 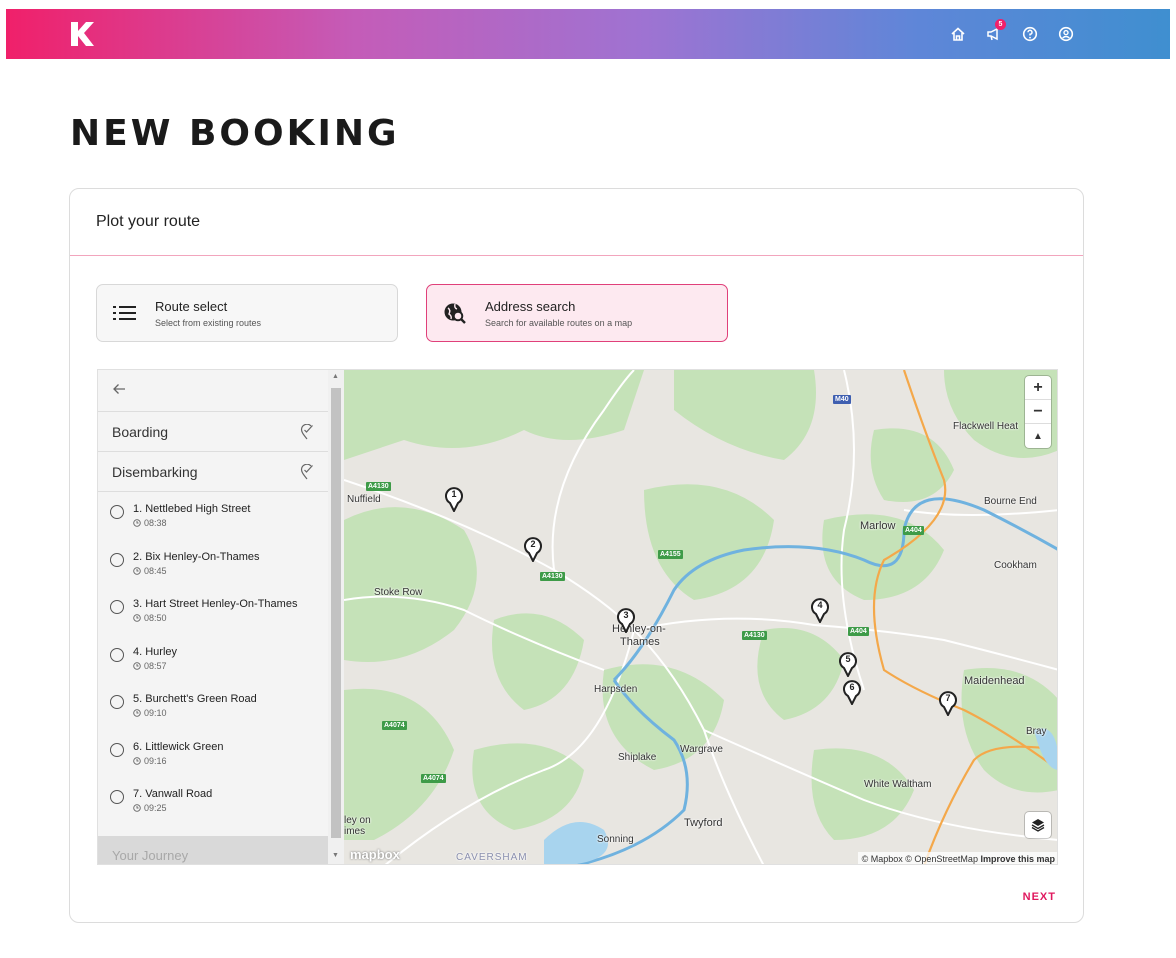 What do you see at coordinates (173, 794) in the screenshot?
I see `stop-name: 7. Vanwall Road` at bounding box center [173, 794].